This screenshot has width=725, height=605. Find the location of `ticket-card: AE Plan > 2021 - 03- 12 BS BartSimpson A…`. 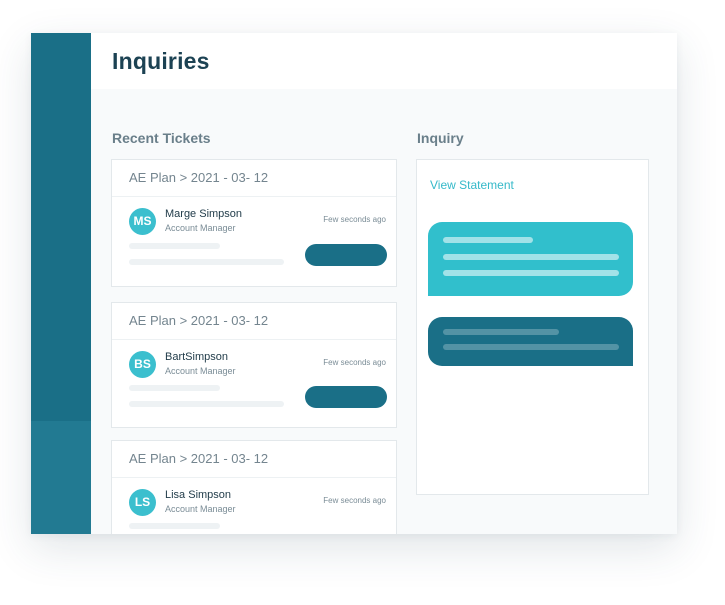

ticket-card: AE Plan > 2021 - 03- 12 BS BartSimpson A… is located at coordinates (254, 365).